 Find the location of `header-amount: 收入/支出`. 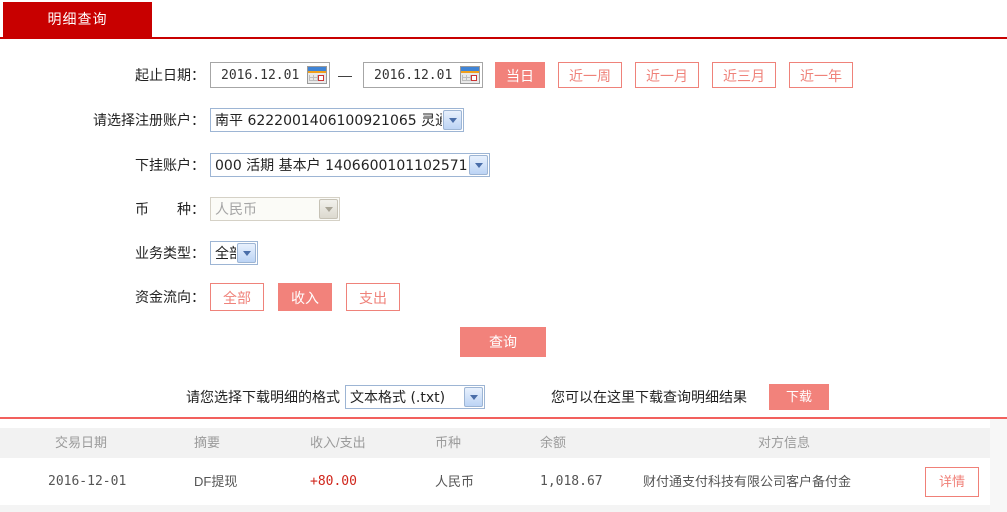

header-amount: 收入/支出 is located at coordinates (338, 442).